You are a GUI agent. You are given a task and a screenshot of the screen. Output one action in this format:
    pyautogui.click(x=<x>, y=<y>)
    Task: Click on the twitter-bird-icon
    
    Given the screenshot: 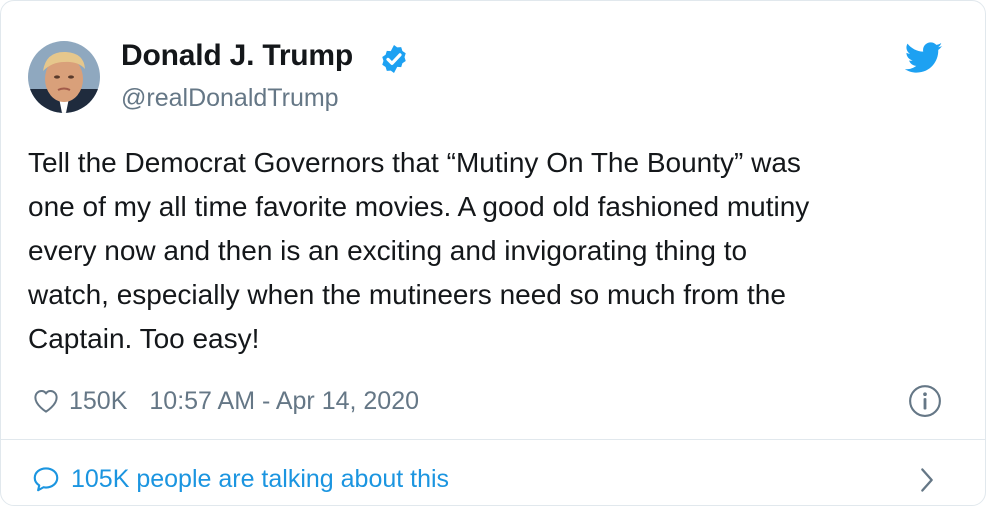 What is the action you would take?
    pyautogui.click(x=924, y=58)
    